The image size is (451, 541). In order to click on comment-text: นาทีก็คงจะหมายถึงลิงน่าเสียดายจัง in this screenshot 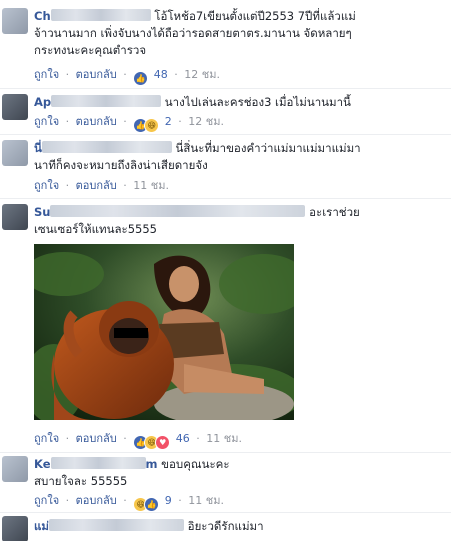, I will do `click(121, 165)`.